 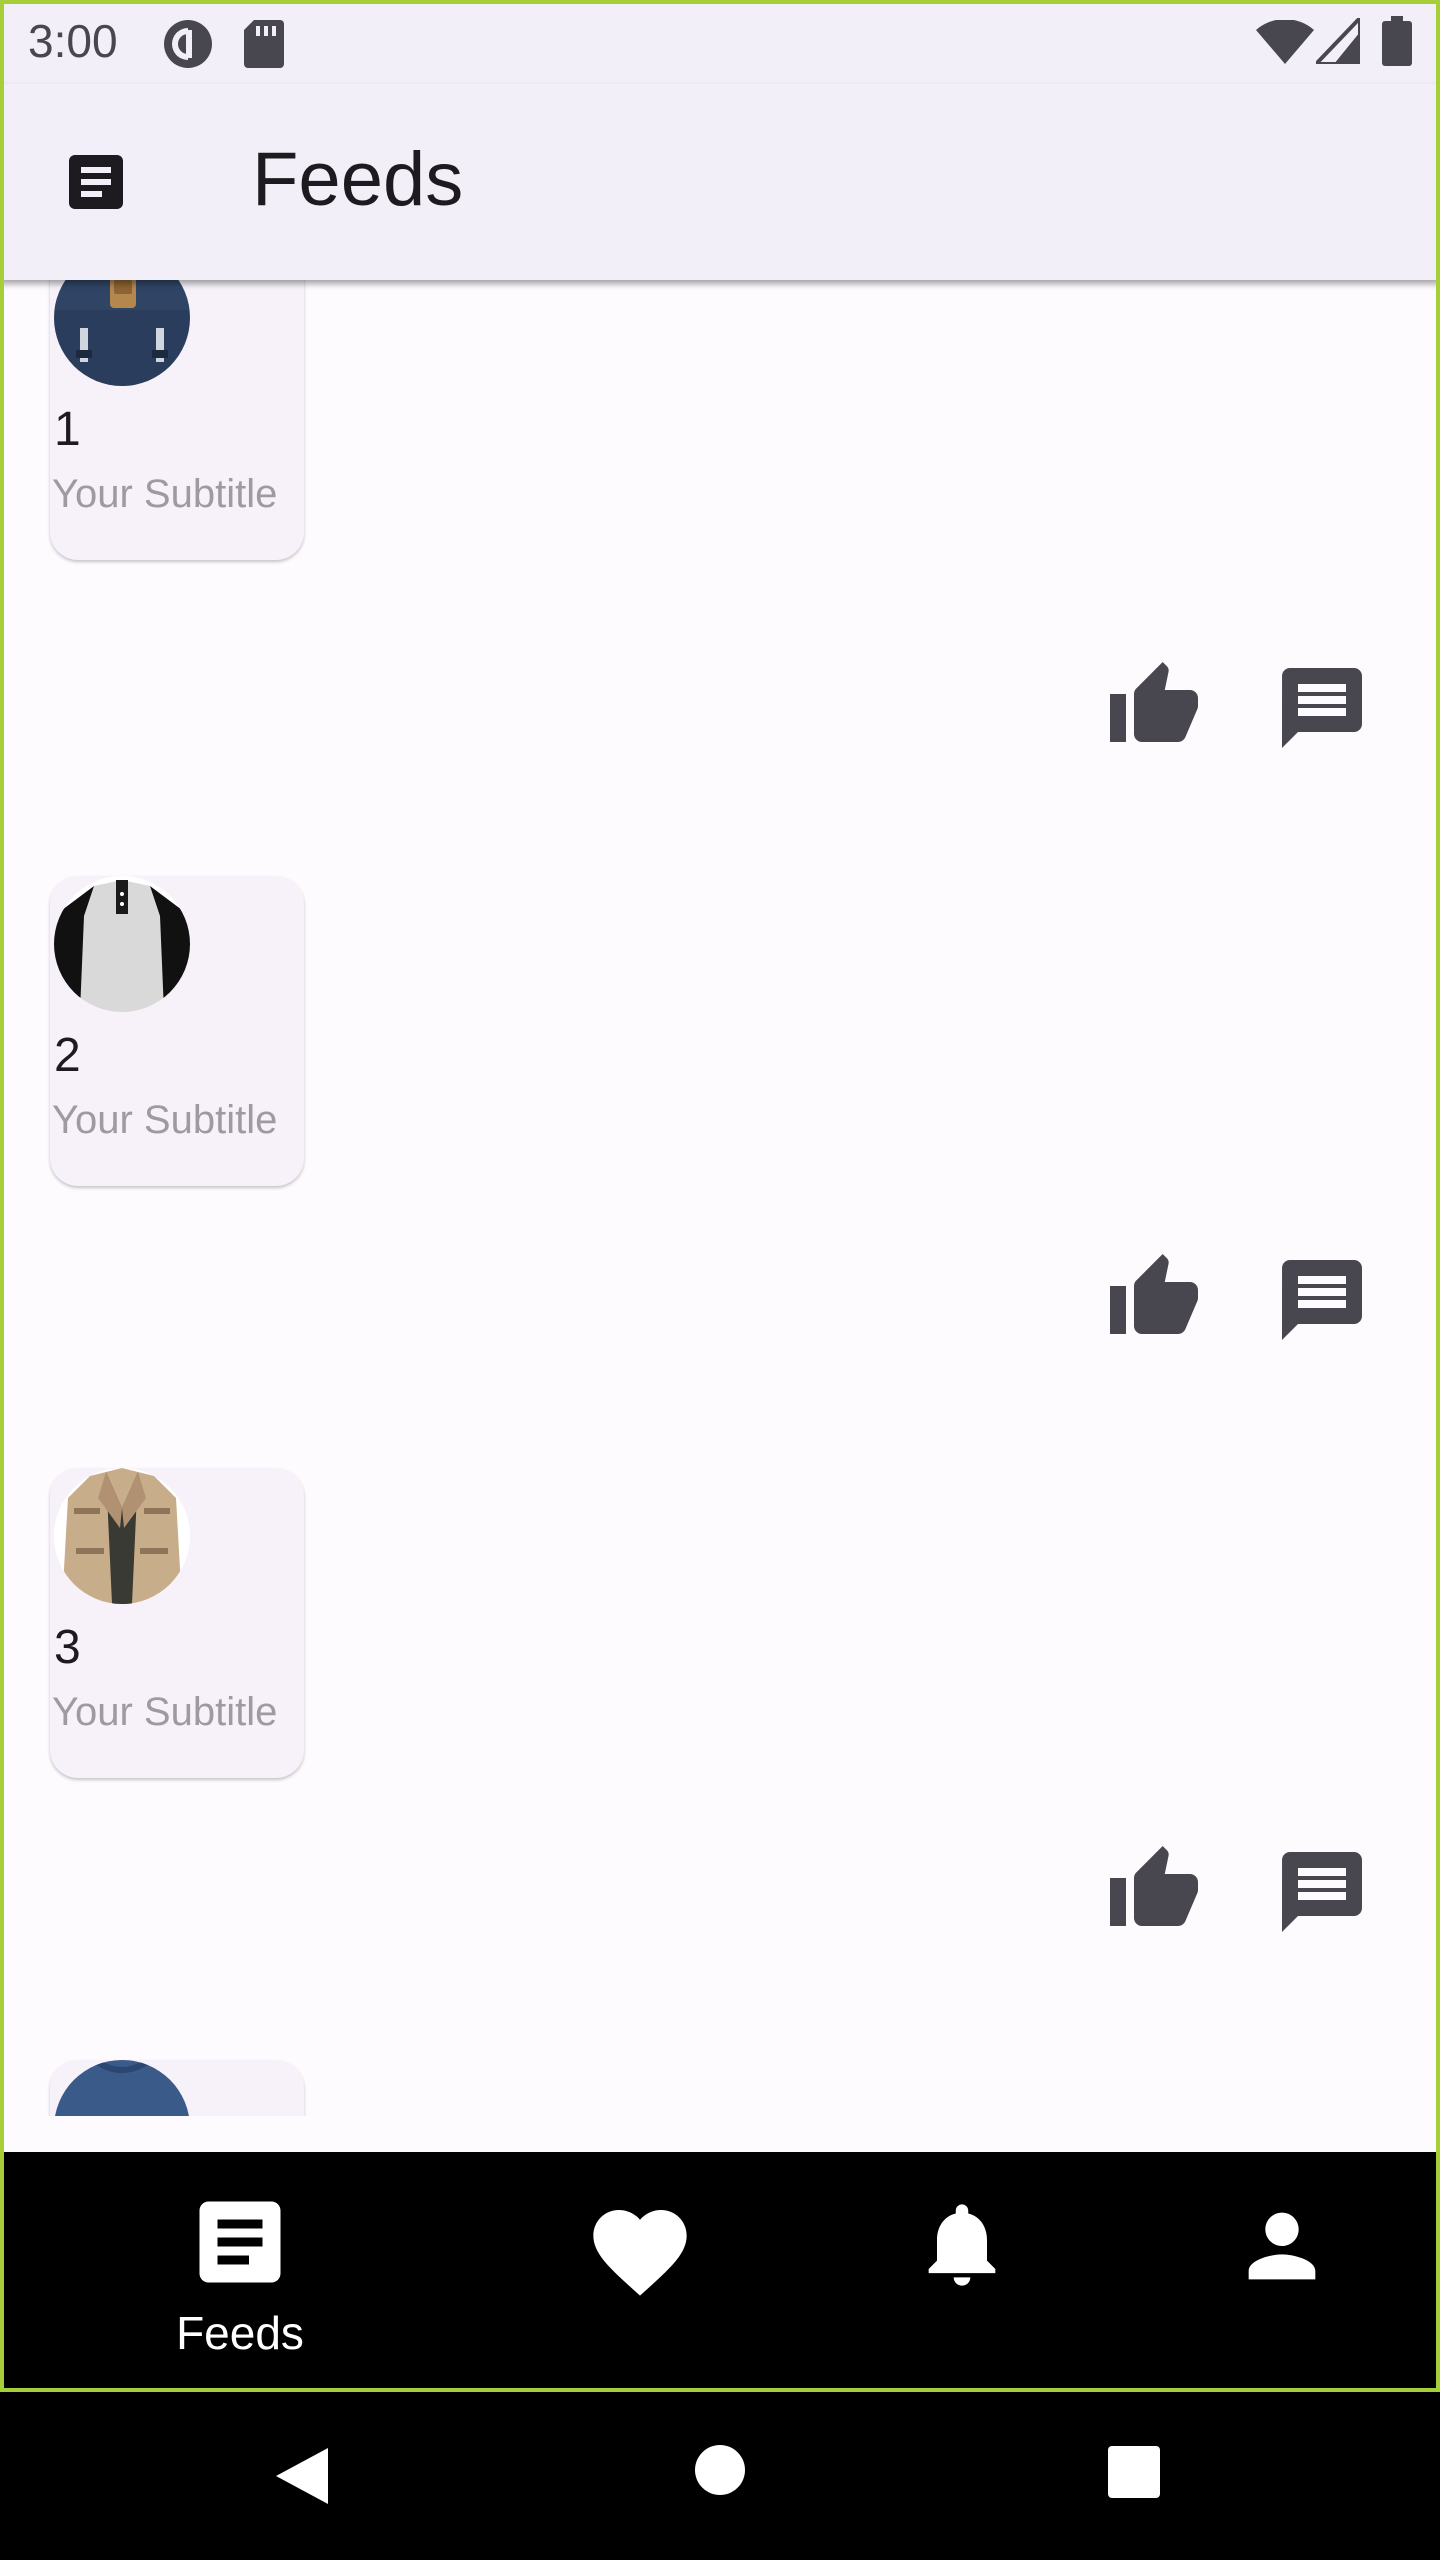 I want to click on signal-icon, so click(x=1338, y=41).